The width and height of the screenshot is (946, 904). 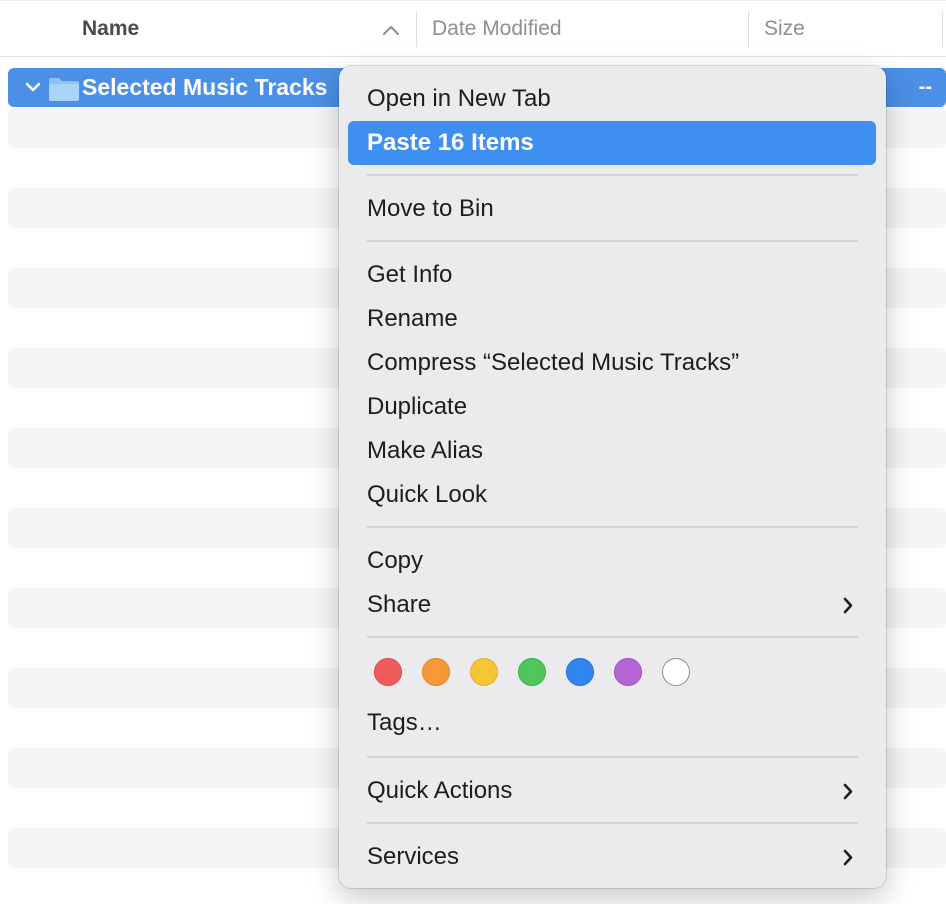 What do you see at coordinates (612, 209) in the screenshot?
I see `menu-item-move-to-bin: Move to Bin` at bounding box center [612, 209].